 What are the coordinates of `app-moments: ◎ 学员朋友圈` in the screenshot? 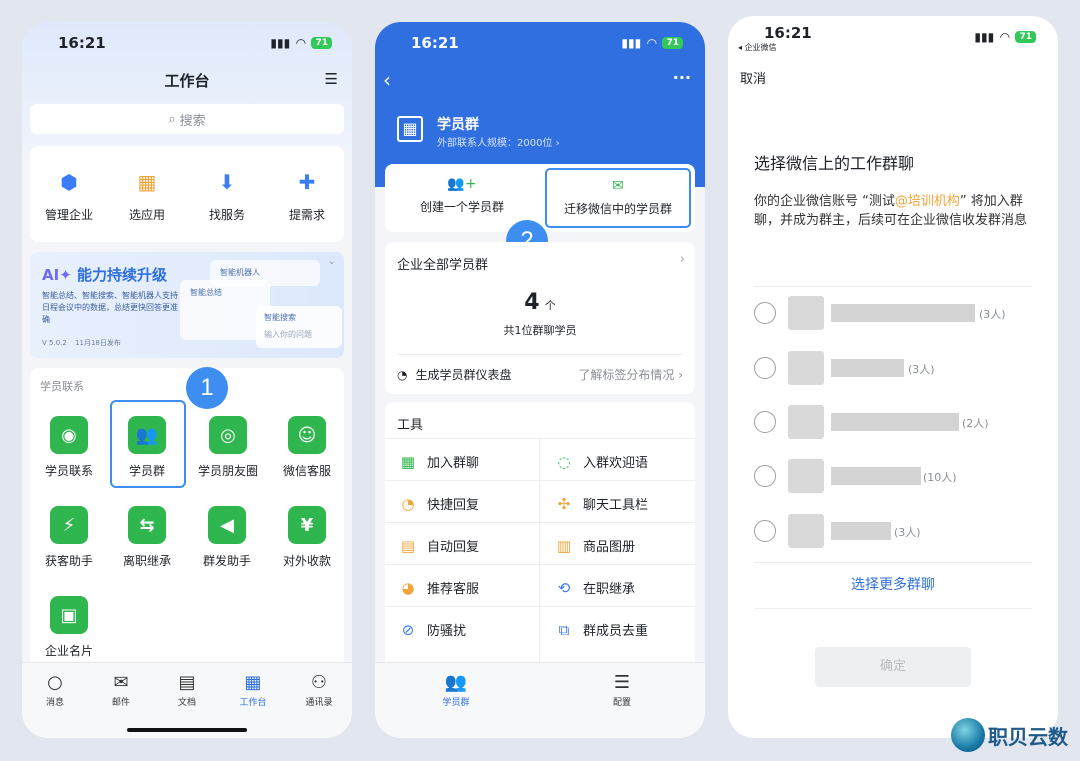 It's located at (228, 447).